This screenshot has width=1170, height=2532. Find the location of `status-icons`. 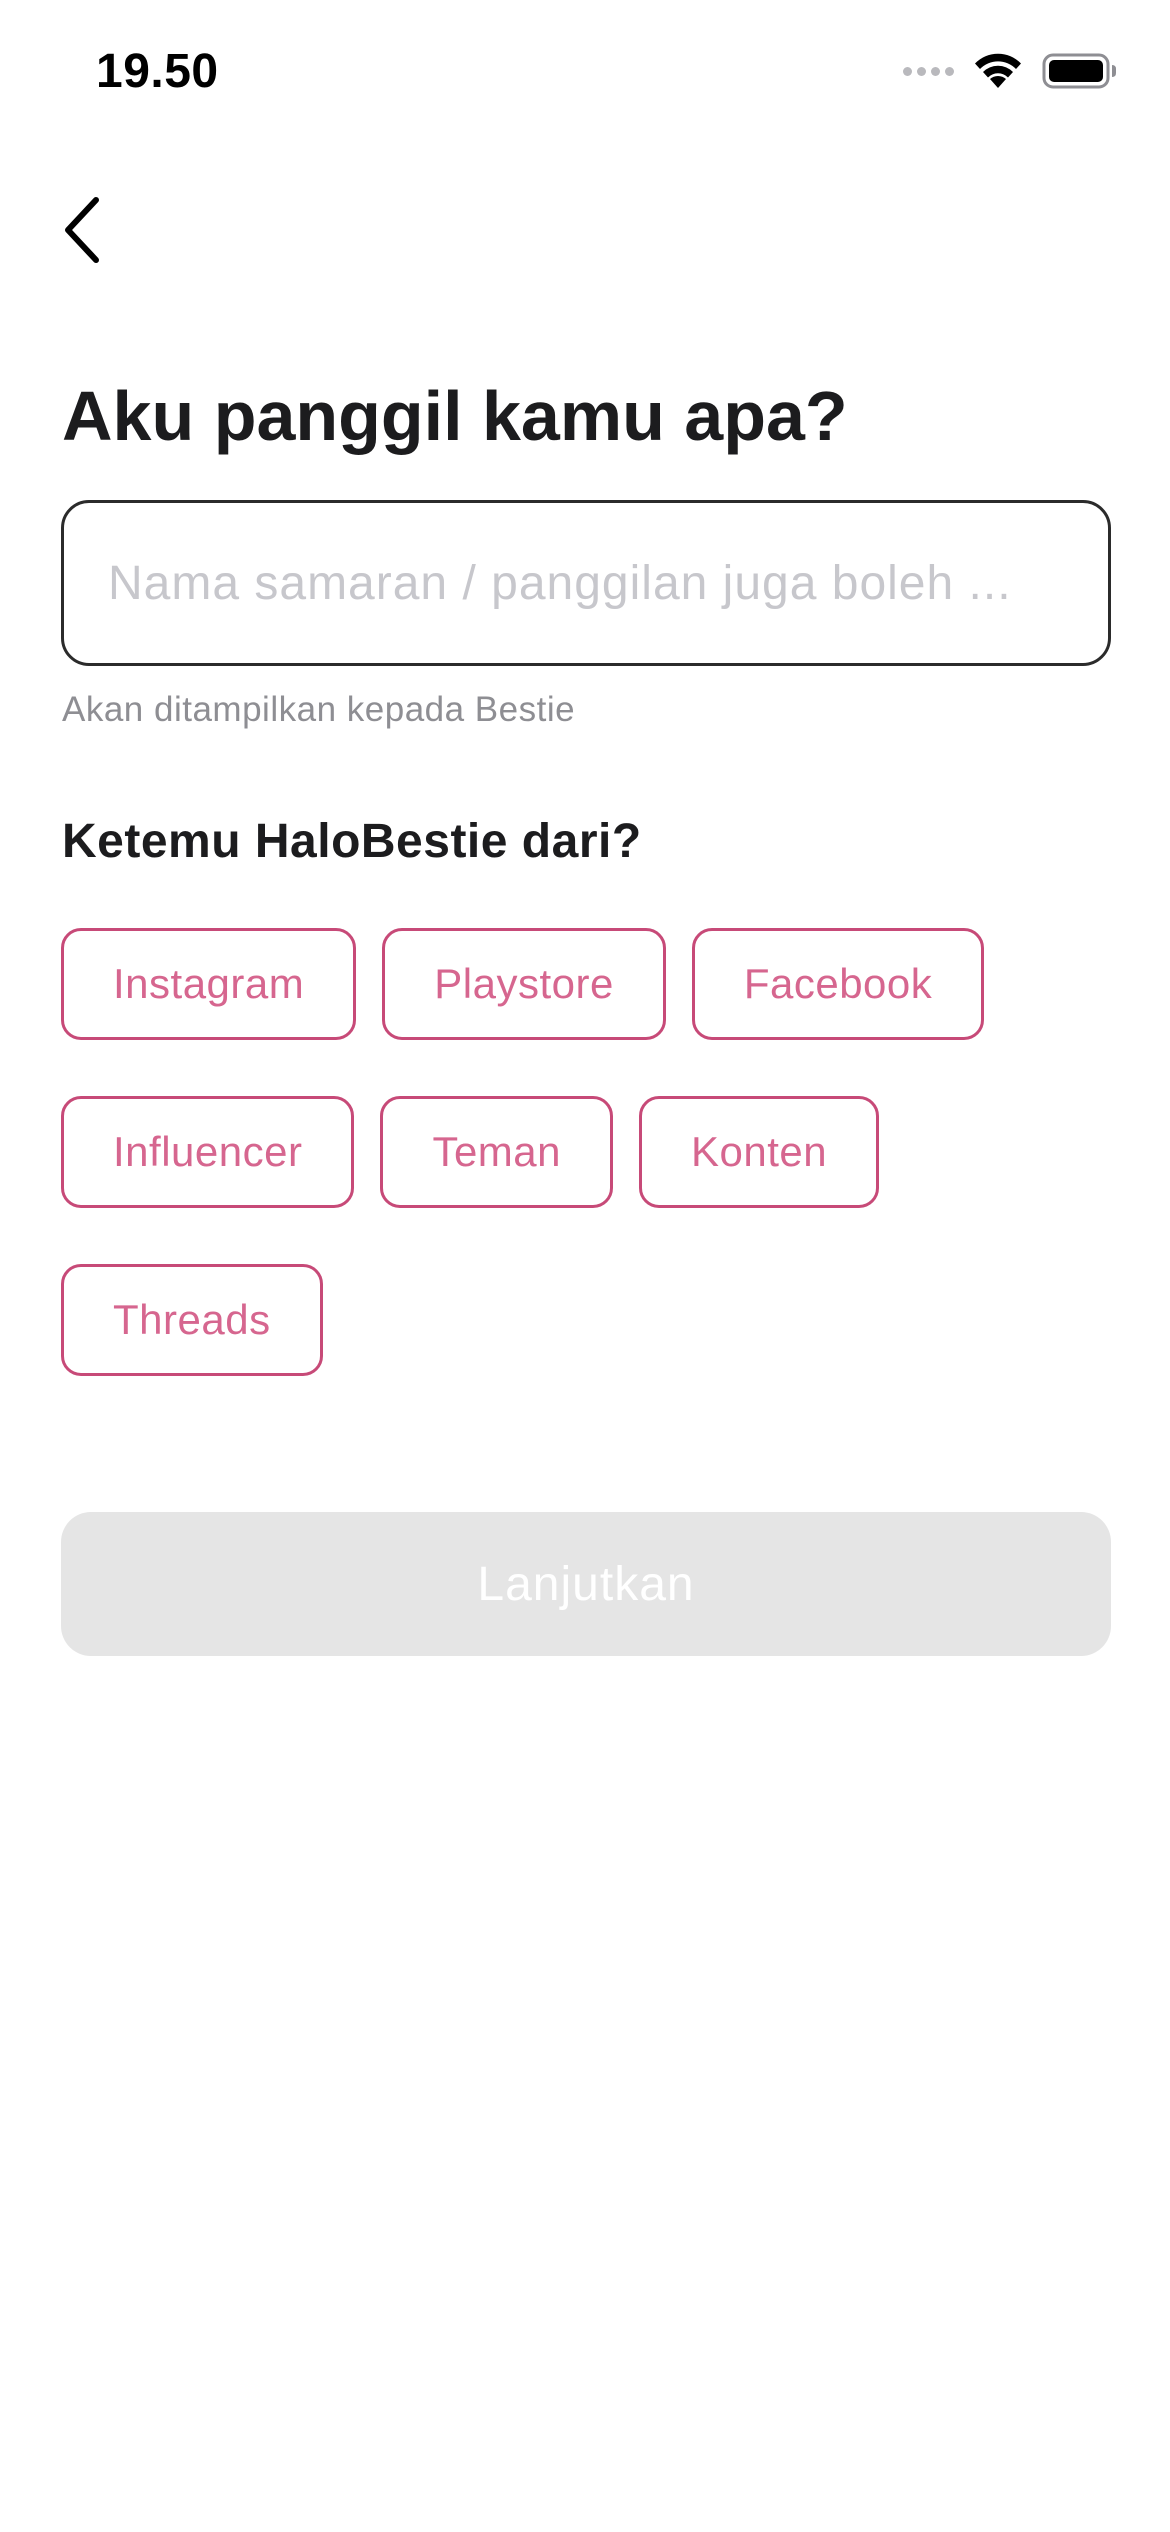

status-icons is located at coordinates (1010, 71).